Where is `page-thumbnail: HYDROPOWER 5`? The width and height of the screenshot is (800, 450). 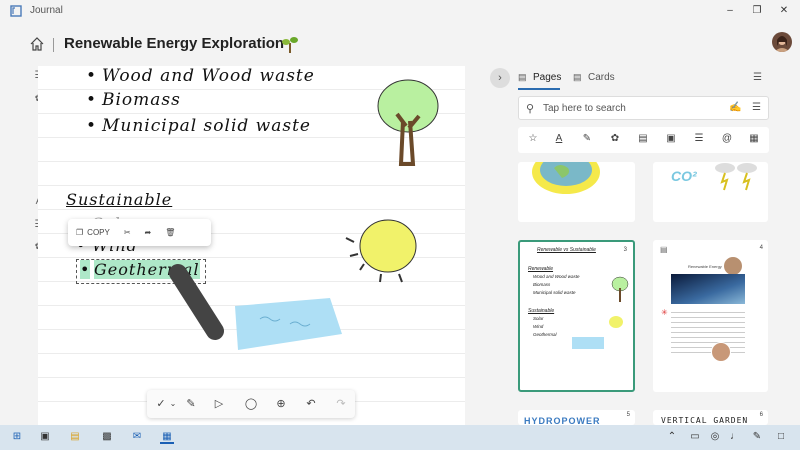
page-thumbnail: HYDROPOWER 5 is located at coordinates (576, 417).